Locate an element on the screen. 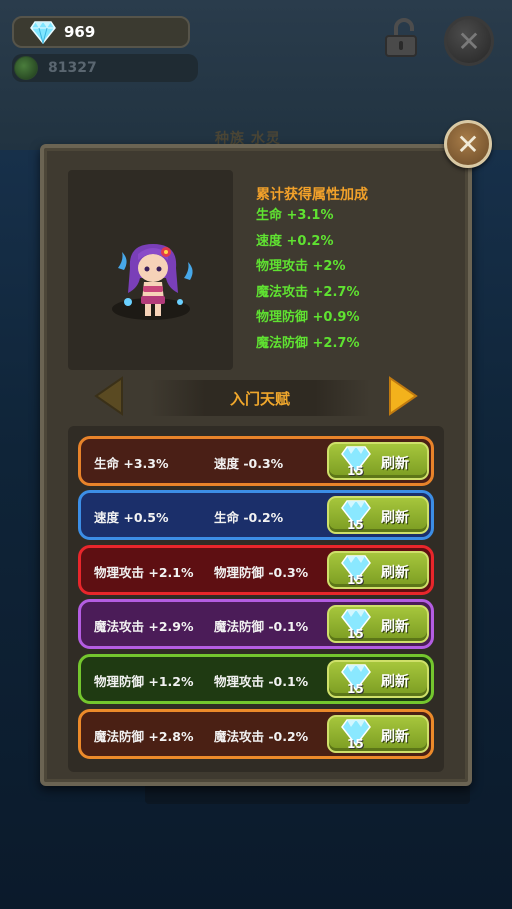 Image resolution: width=512 pixels, height=909 pixels. hero-portrait is located at coordinates (150, 270).